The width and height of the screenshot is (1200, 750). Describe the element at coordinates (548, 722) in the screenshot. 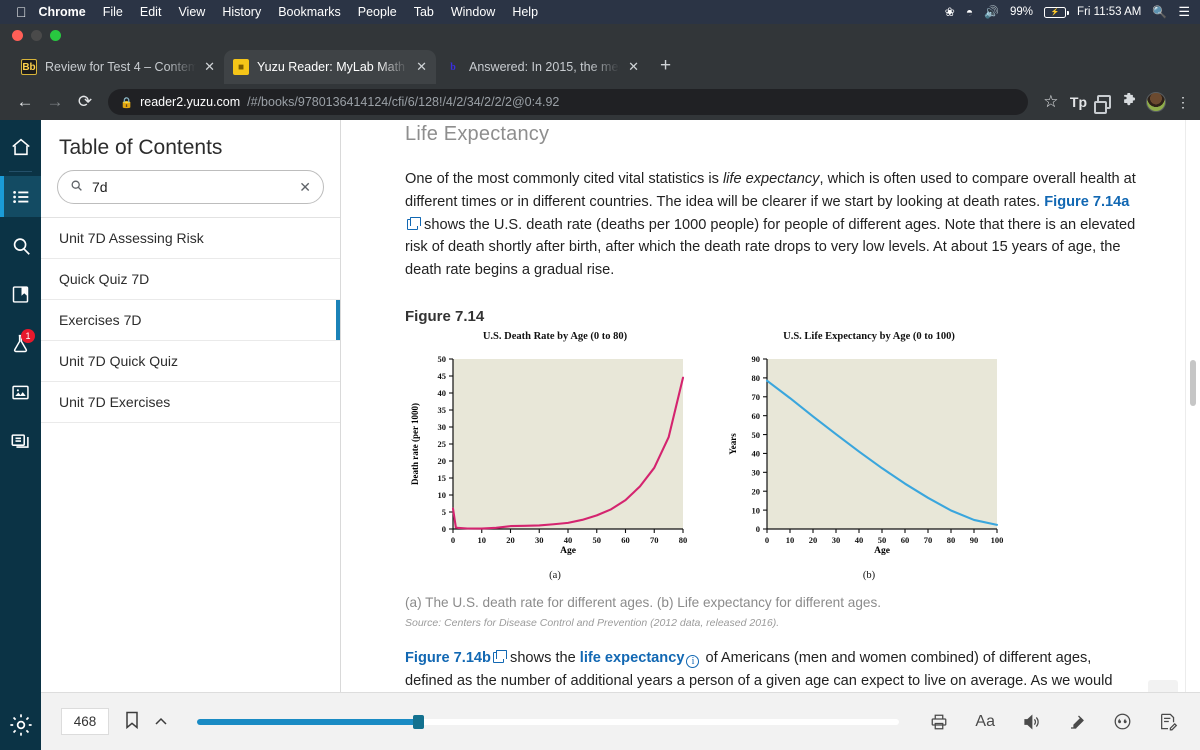

I see `reading-progress-slider` at that location.